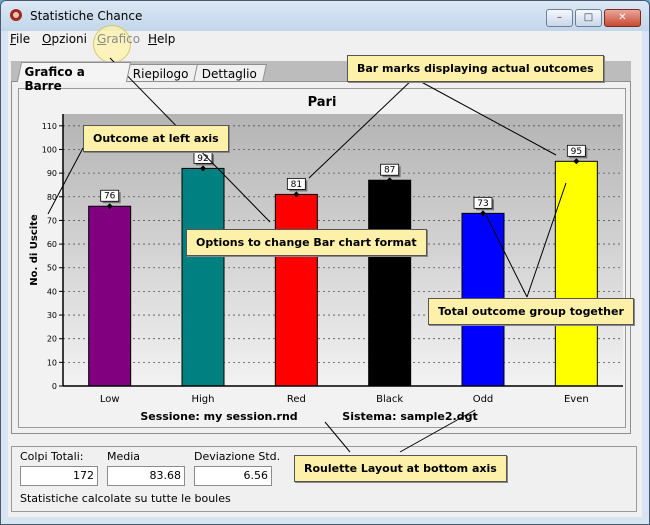 This screenshot has height=525, width=650. I want to click on y-tick-label: 110, so click(49, 126).